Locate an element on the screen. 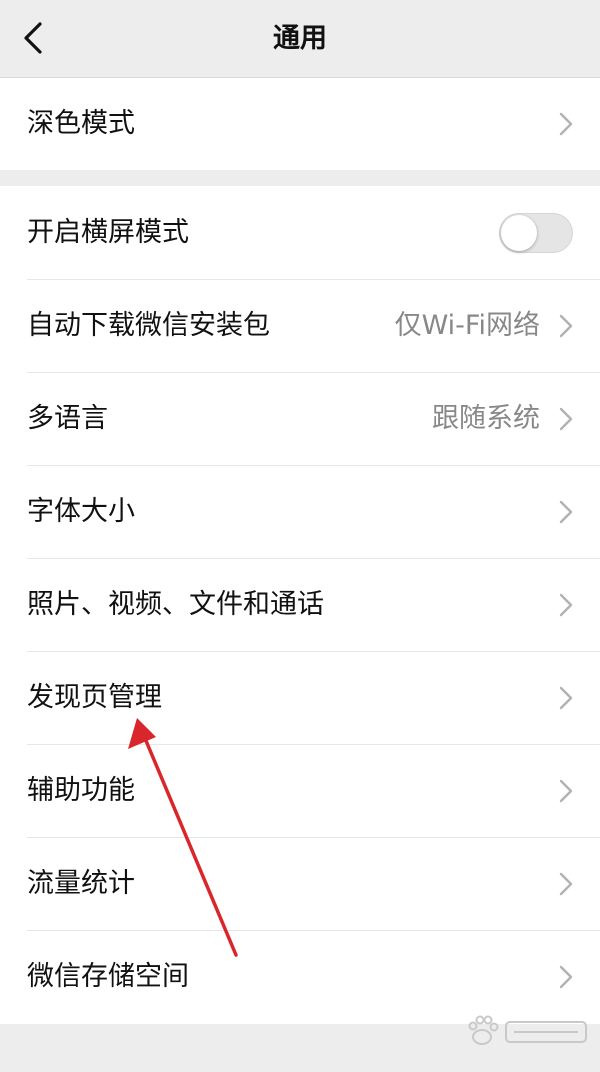 The height and width of the screenshot is (1072, 600). row-label: 深色模式 is located at coordinates (81, 123).